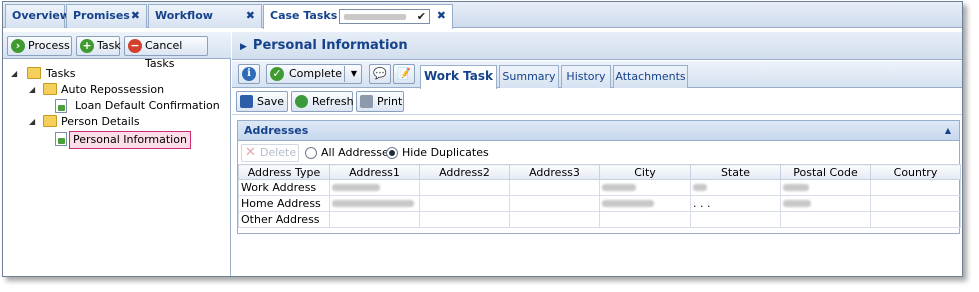  Describe the element at coordinates (598, 131) in the screenshot. I see `addresses-header: Addresses ▲` at that location.